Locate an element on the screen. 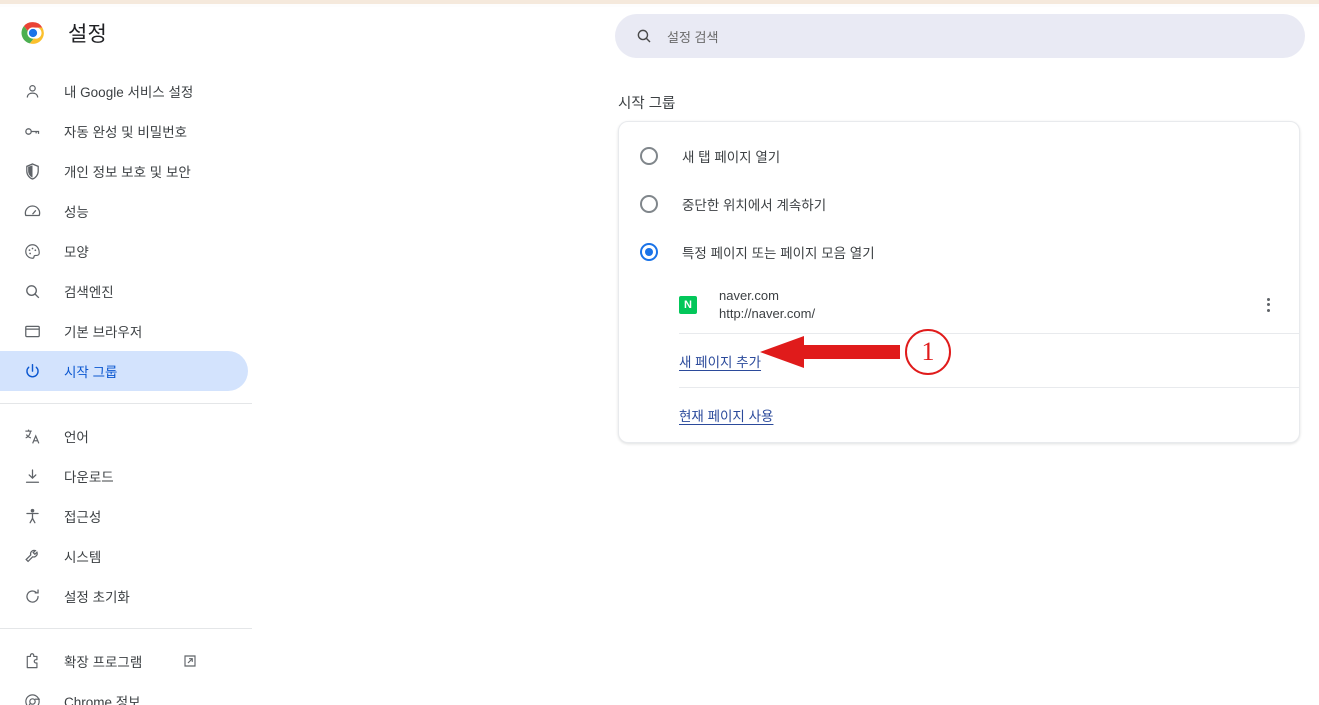  radio-label: 특정 페이지 또는 페이지 모음 열기 is located at coordinates (778, 253).